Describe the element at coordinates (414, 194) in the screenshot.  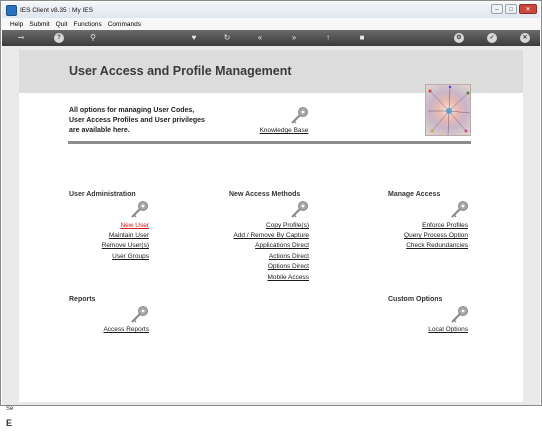
I see `section-title-manage-access: Manage Access` at that location.